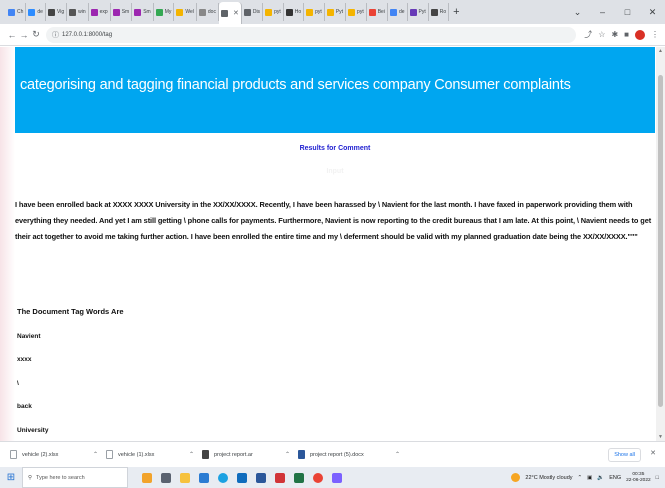  What do you see at coordinates (280, 477) in the screenshot?
I see `pdf-icon` at bounding box center [280, 477].